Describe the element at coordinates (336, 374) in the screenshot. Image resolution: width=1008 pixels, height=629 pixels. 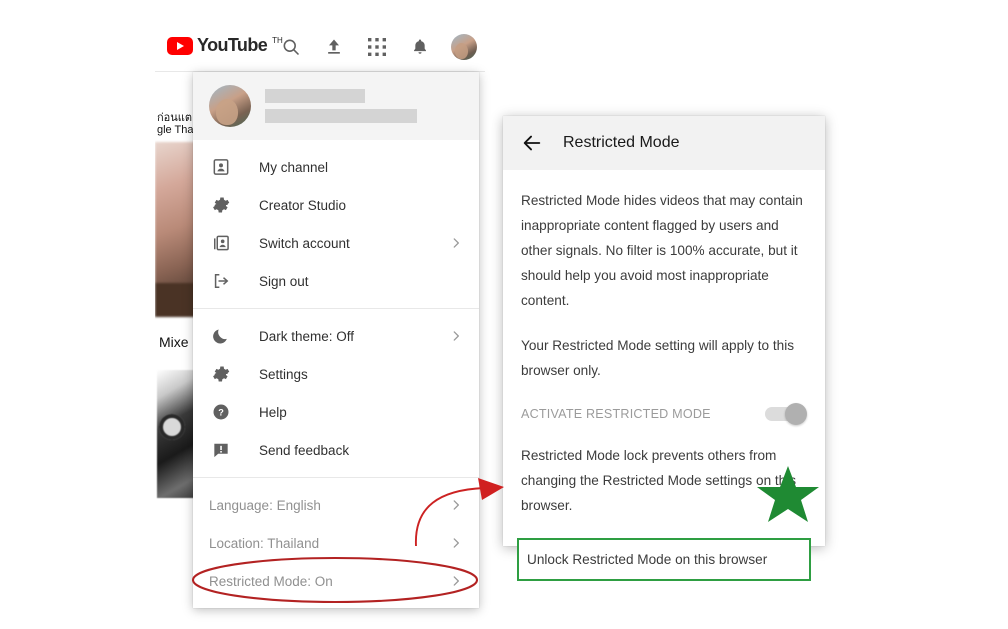
I see `menu-item-settings: Settings` at that location.